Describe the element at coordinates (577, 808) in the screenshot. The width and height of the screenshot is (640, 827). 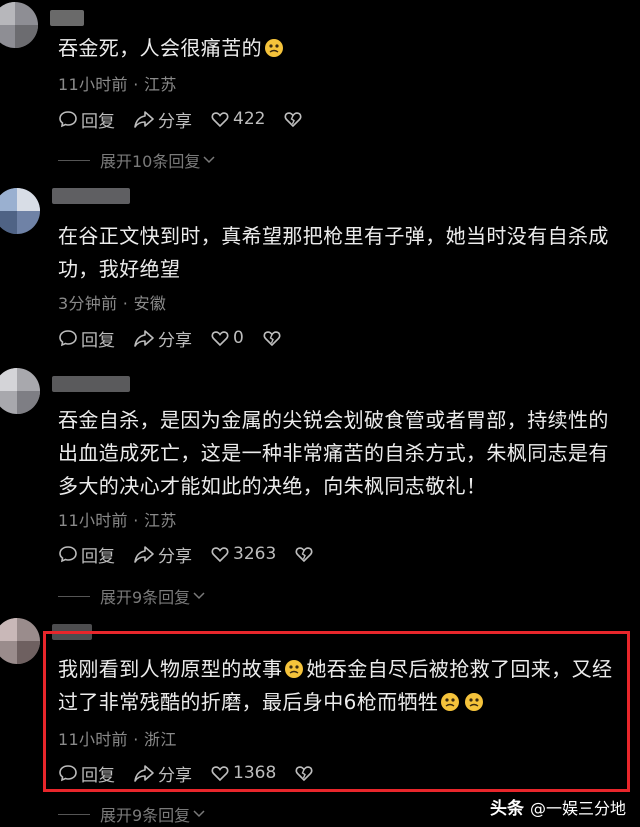
I see `watermark-handle: @一娱三分地` at that location.